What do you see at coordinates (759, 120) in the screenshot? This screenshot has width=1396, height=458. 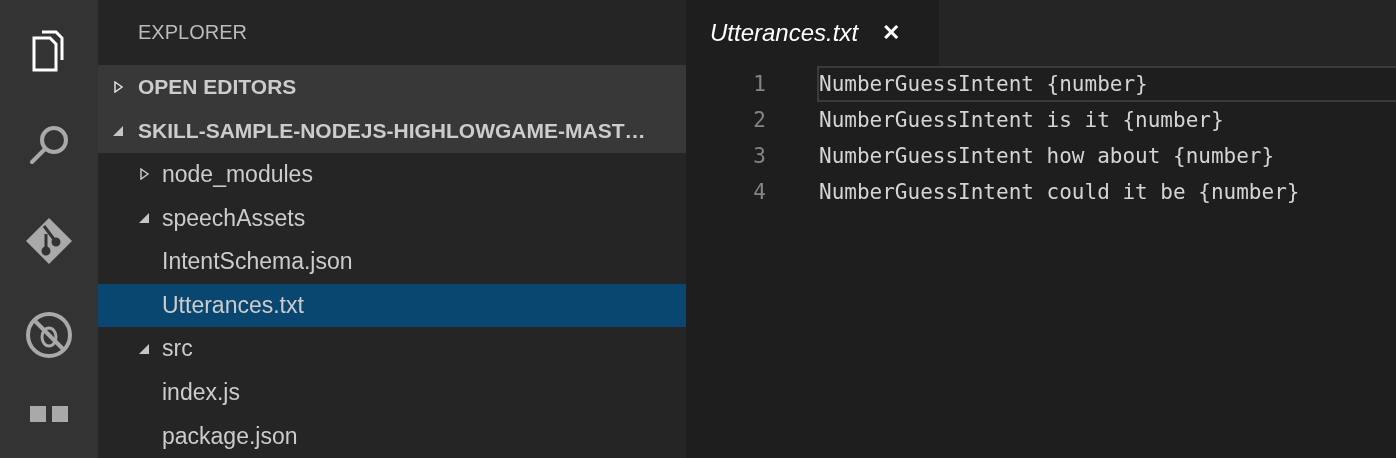 I see `line-number: 2` at bounding box center [759, 120].